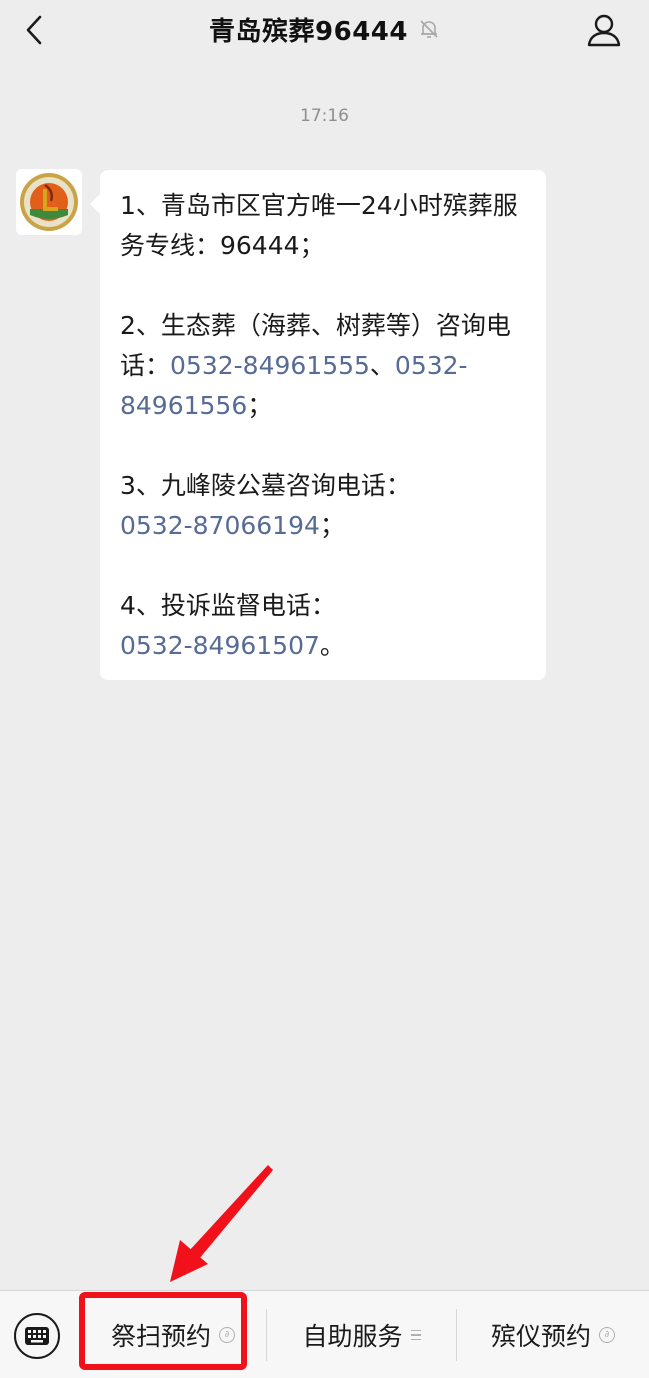 The height and width of the screenshot is (1378, 649). What do you see at coordinates (540, 1336) in the screenshot?
I see `menu-item-label: 殡仪预约` at bounding box center [540, 1336].